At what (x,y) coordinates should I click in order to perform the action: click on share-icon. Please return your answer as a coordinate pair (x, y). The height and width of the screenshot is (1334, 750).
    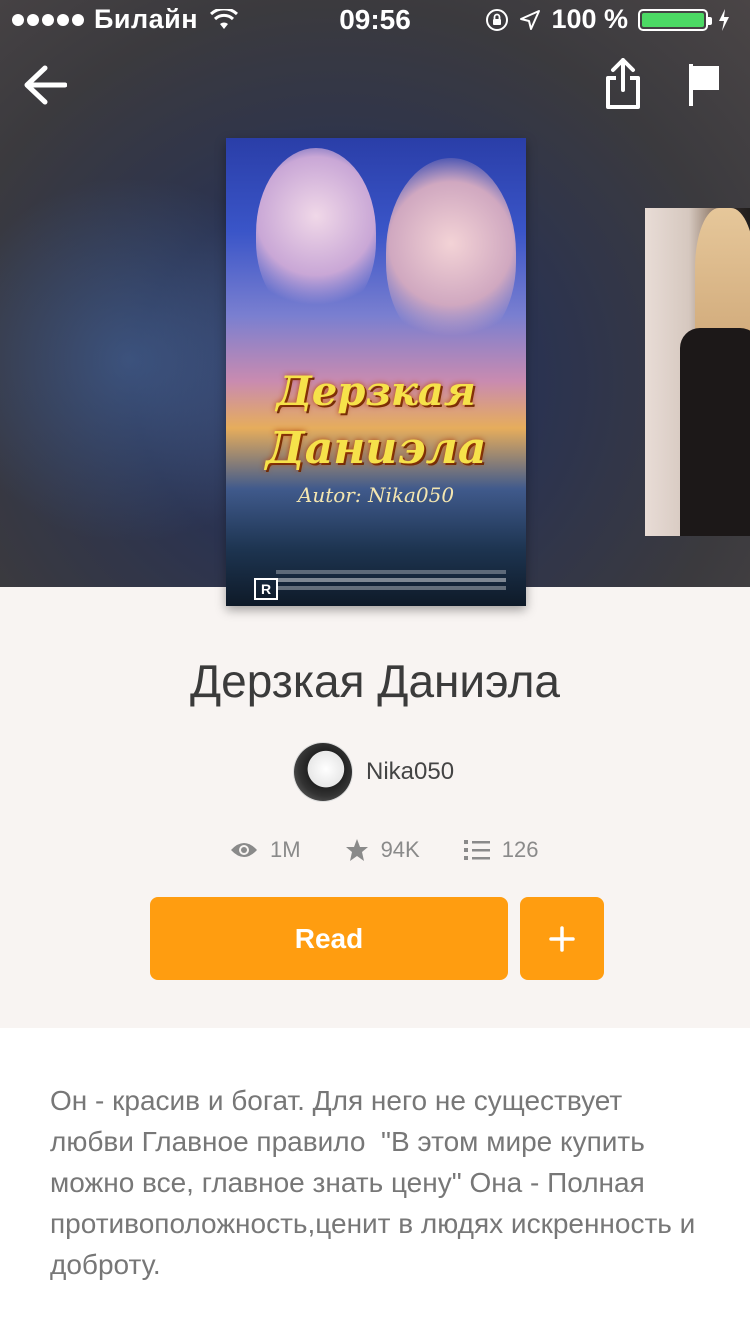
    Looking at the image, I should click on (623, 83).